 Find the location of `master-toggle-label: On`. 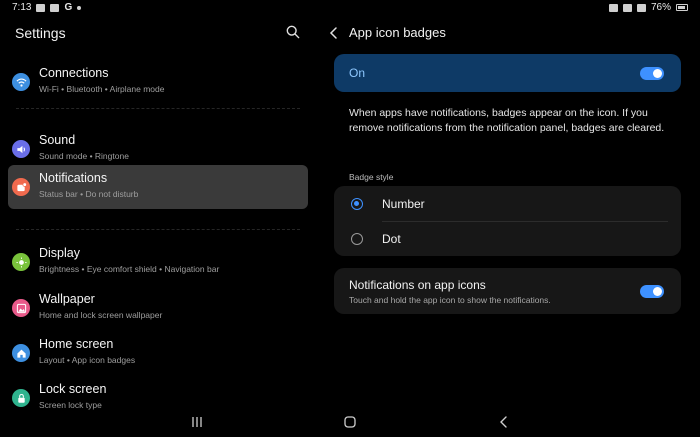

master-toggle-label: On is located at coordinates (357, 73).